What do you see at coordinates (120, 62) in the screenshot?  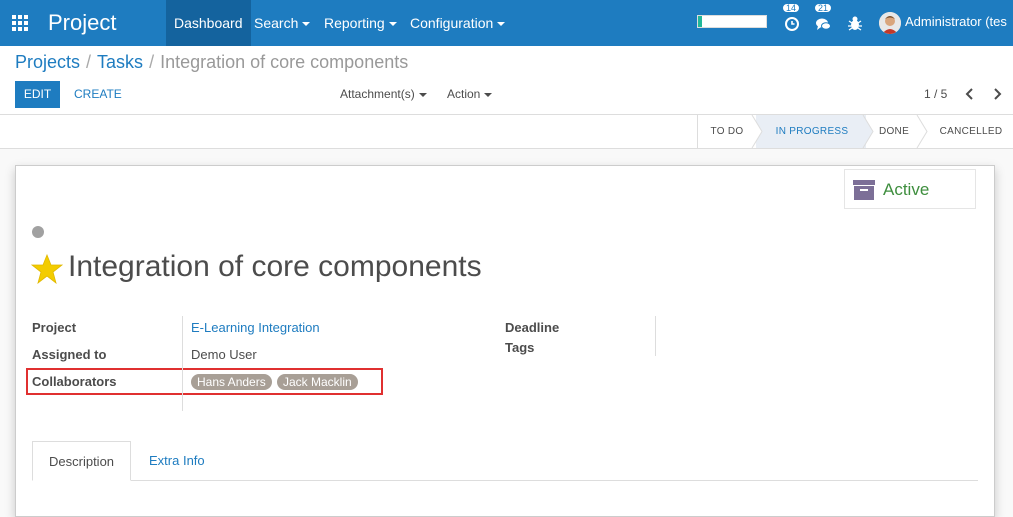 I see `breadcrumb-tasks: Tasks` at bounding box center [120, 62].